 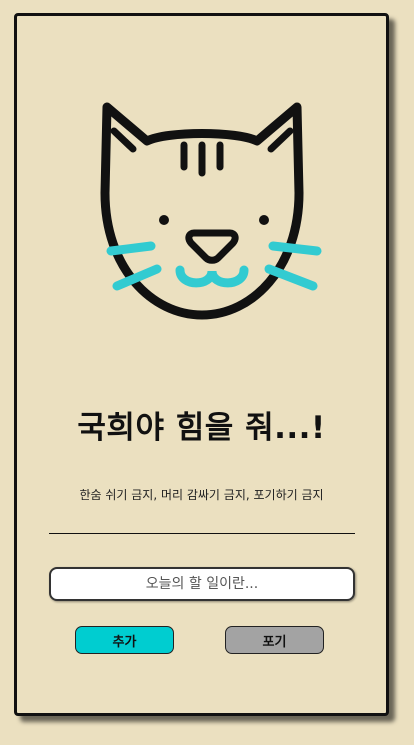 What do you see at coordinates (123, 140) in the screenshot?
I see `cat-inner-ear-left` at bounding box center [123, 140].